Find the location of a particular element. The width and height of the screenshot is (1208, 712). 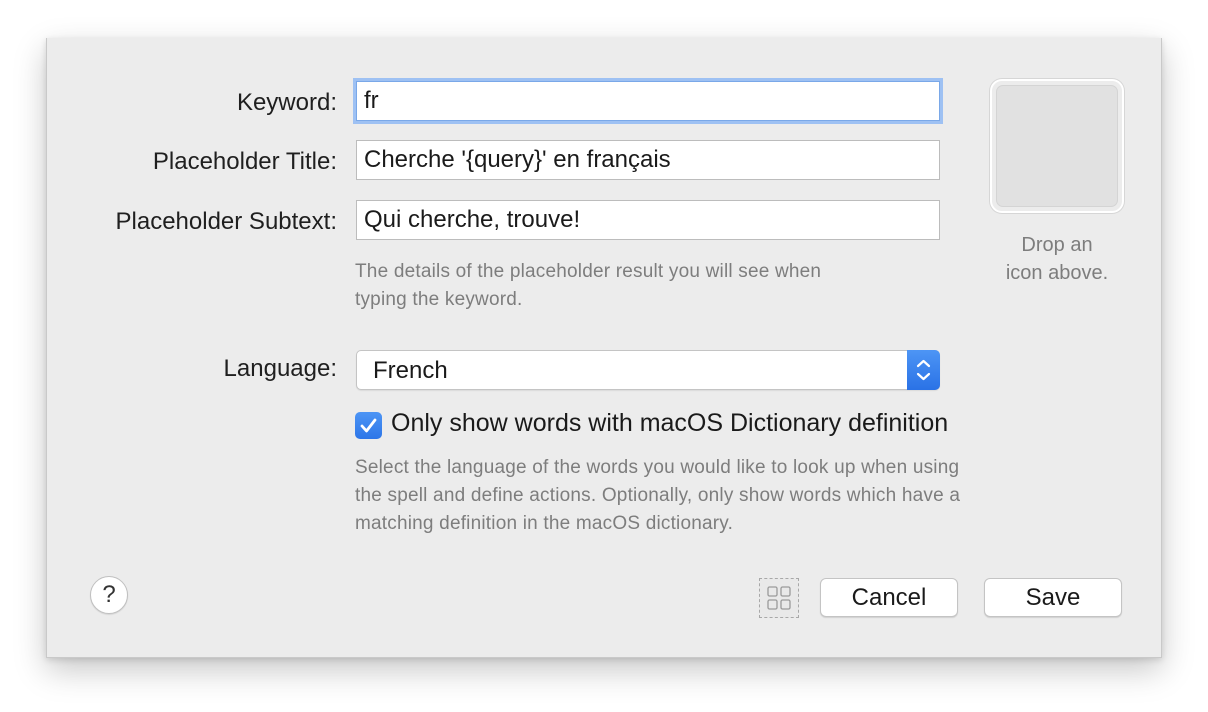

dictionary-checkbox is located at coordinates (368, 425).